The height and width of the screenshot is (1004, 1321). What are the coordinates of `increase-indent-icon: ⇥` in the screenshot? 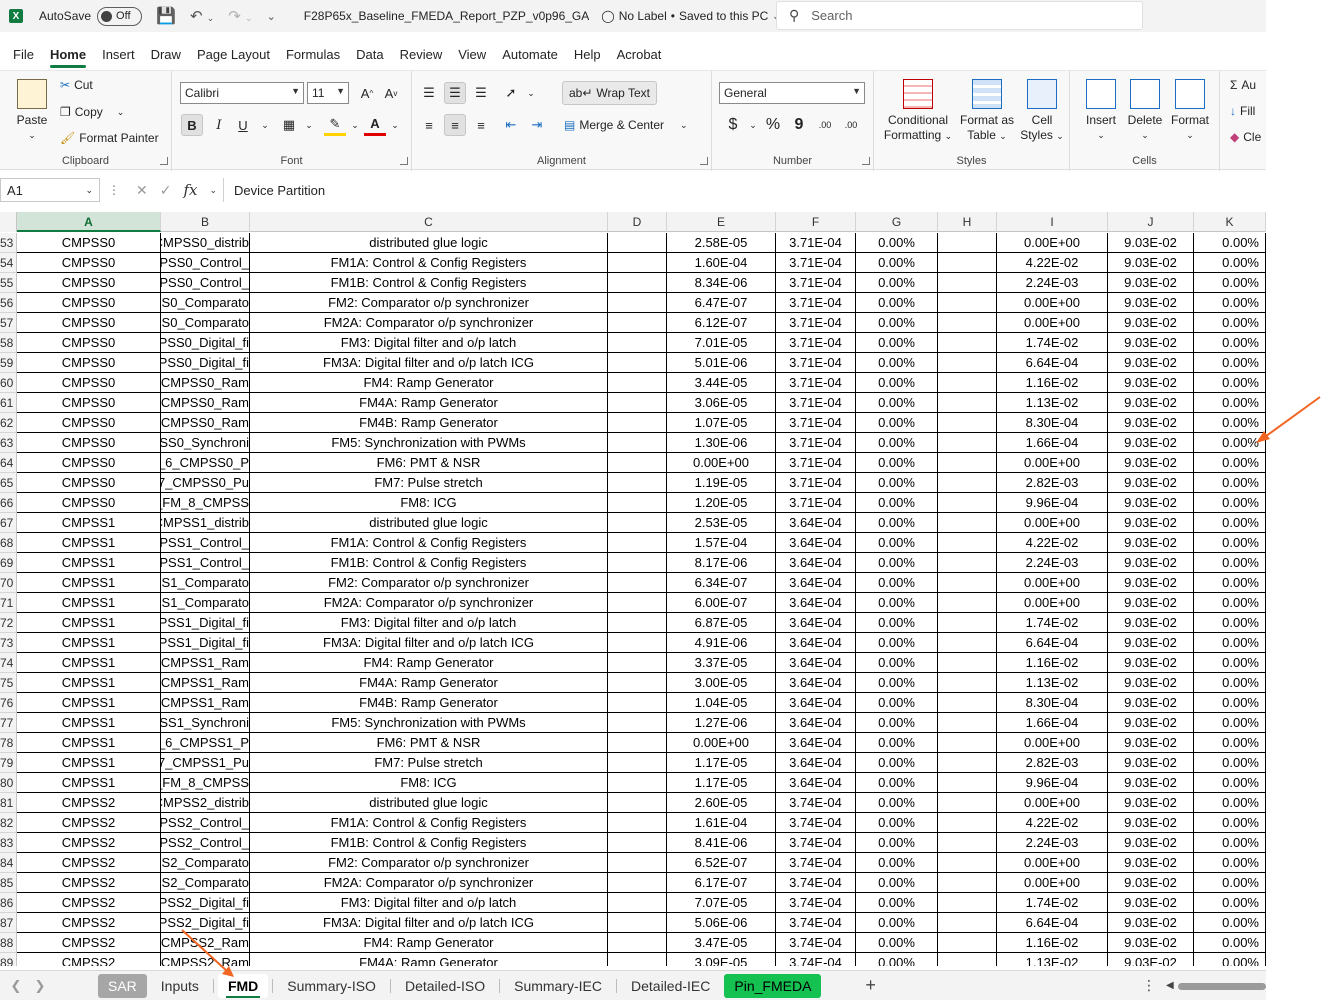 It's located at (537, 125).